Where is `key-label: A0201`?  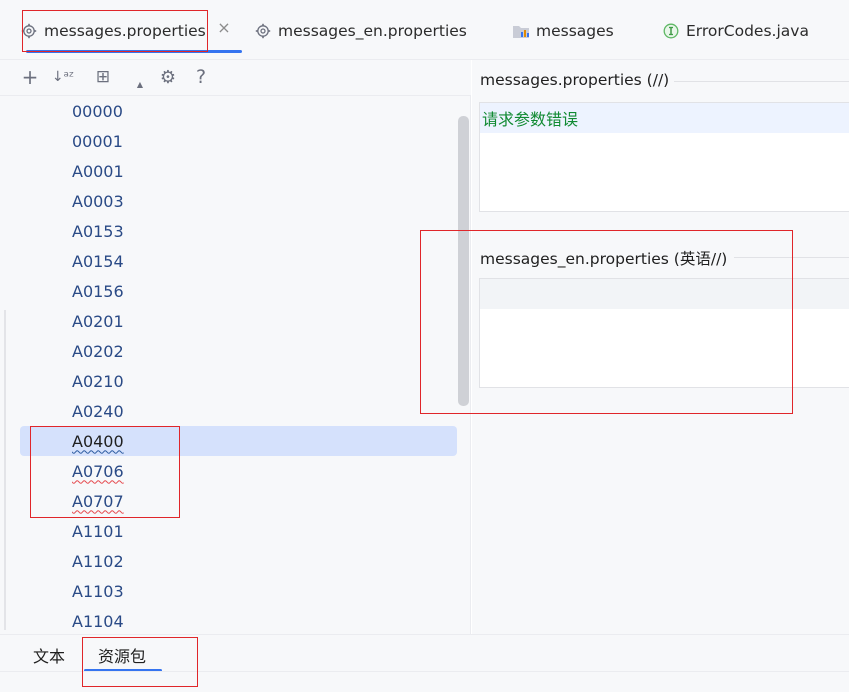 key-label: A0201 is located at coordinates (98, 321).